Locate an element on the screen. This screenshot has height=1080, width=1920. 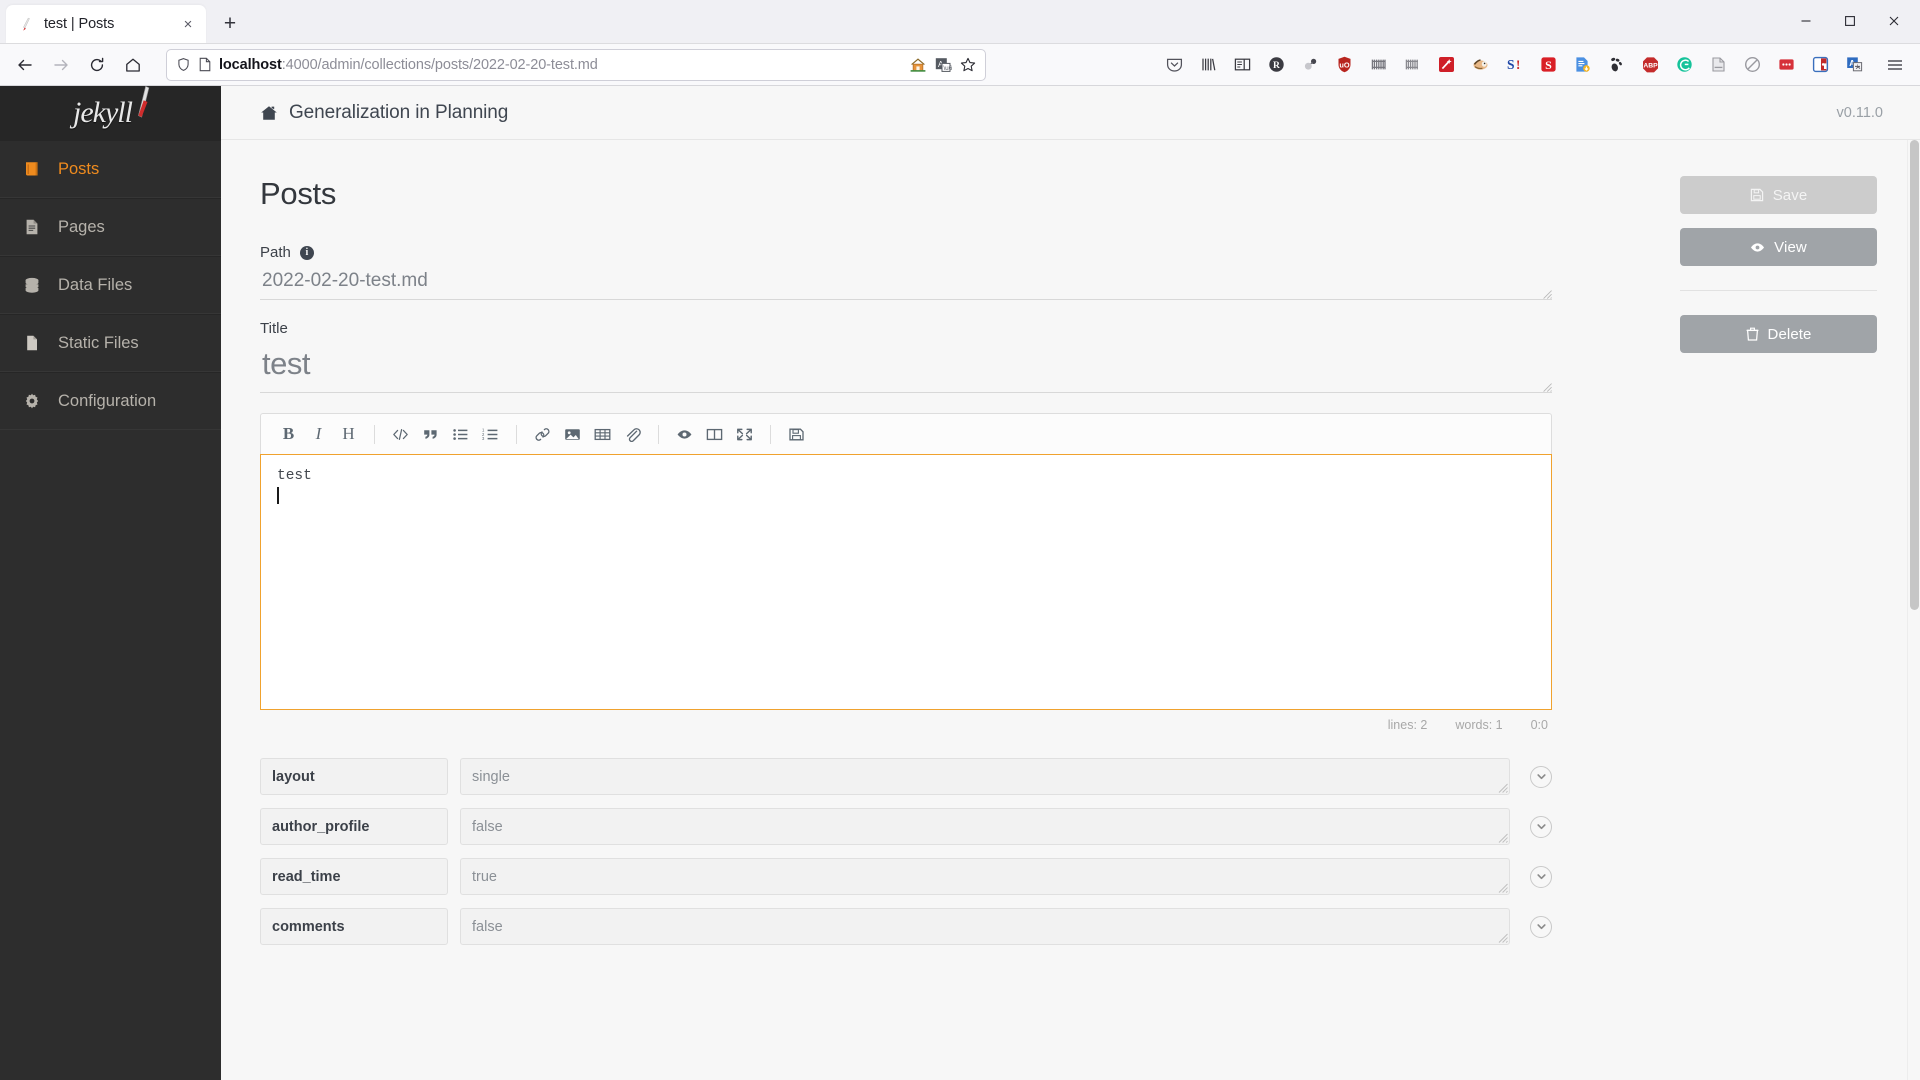
quote-button is located at coordinates (430, 434).